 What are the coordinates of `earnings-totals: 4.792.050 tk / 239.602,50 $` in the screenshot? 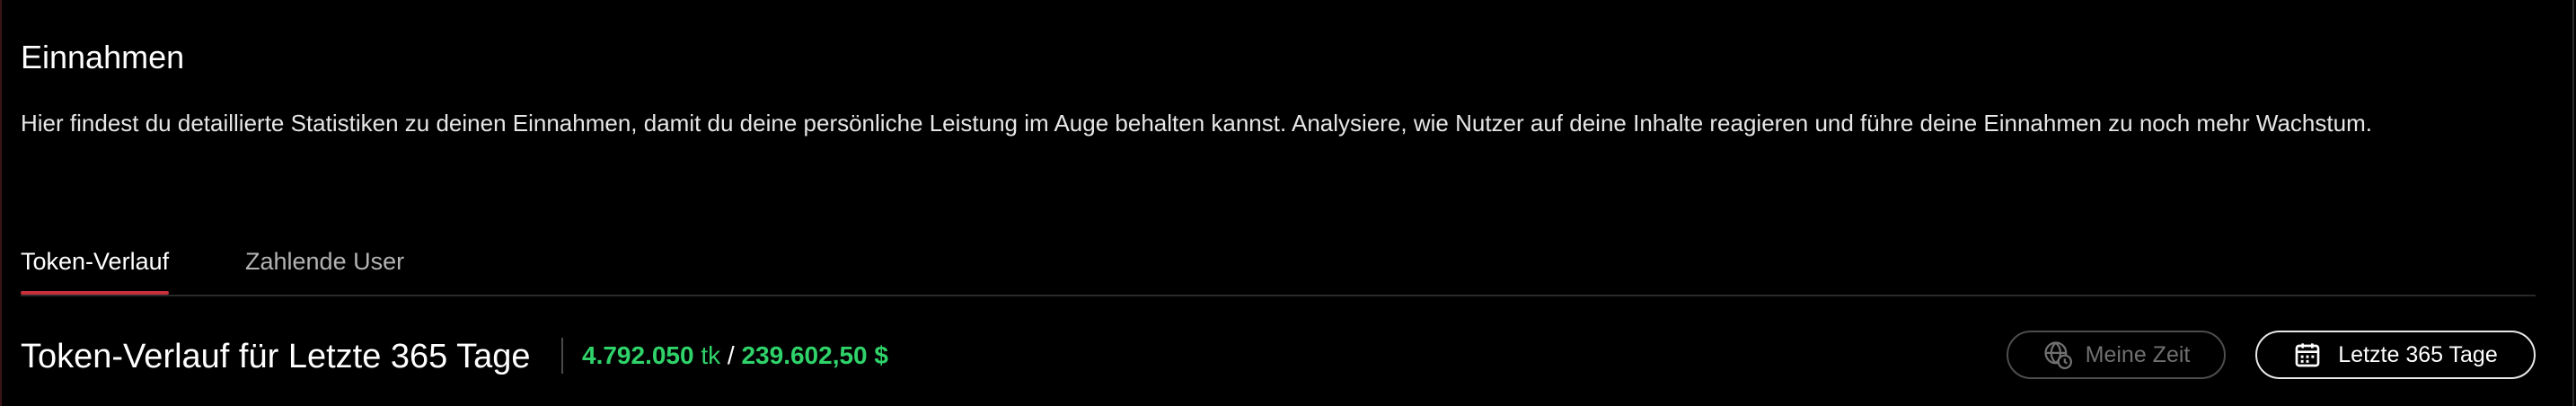 It's located at (735, 356).